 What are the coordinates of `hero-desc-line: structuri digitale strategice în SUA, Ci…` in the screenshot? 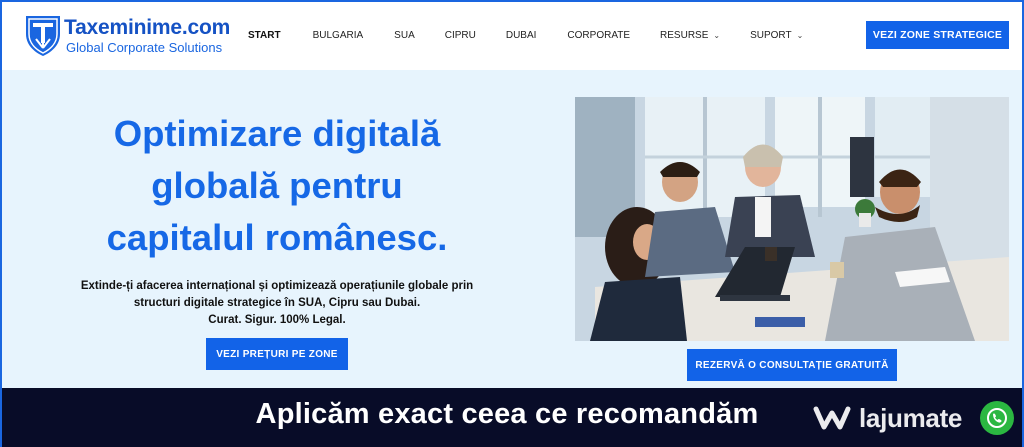 It's located at (277, 303).